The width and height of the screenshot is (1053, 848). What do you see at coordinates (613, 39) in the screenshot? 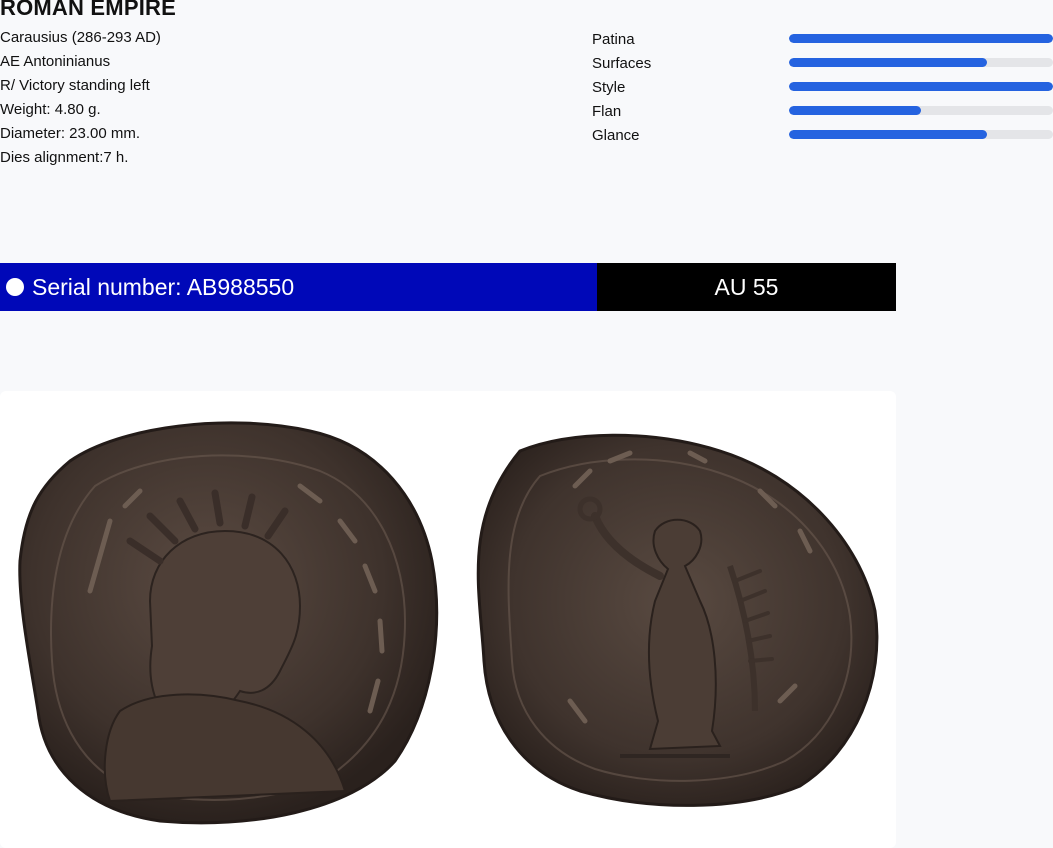
I see `grade-label: Patina` at bounding box center [613, 39].